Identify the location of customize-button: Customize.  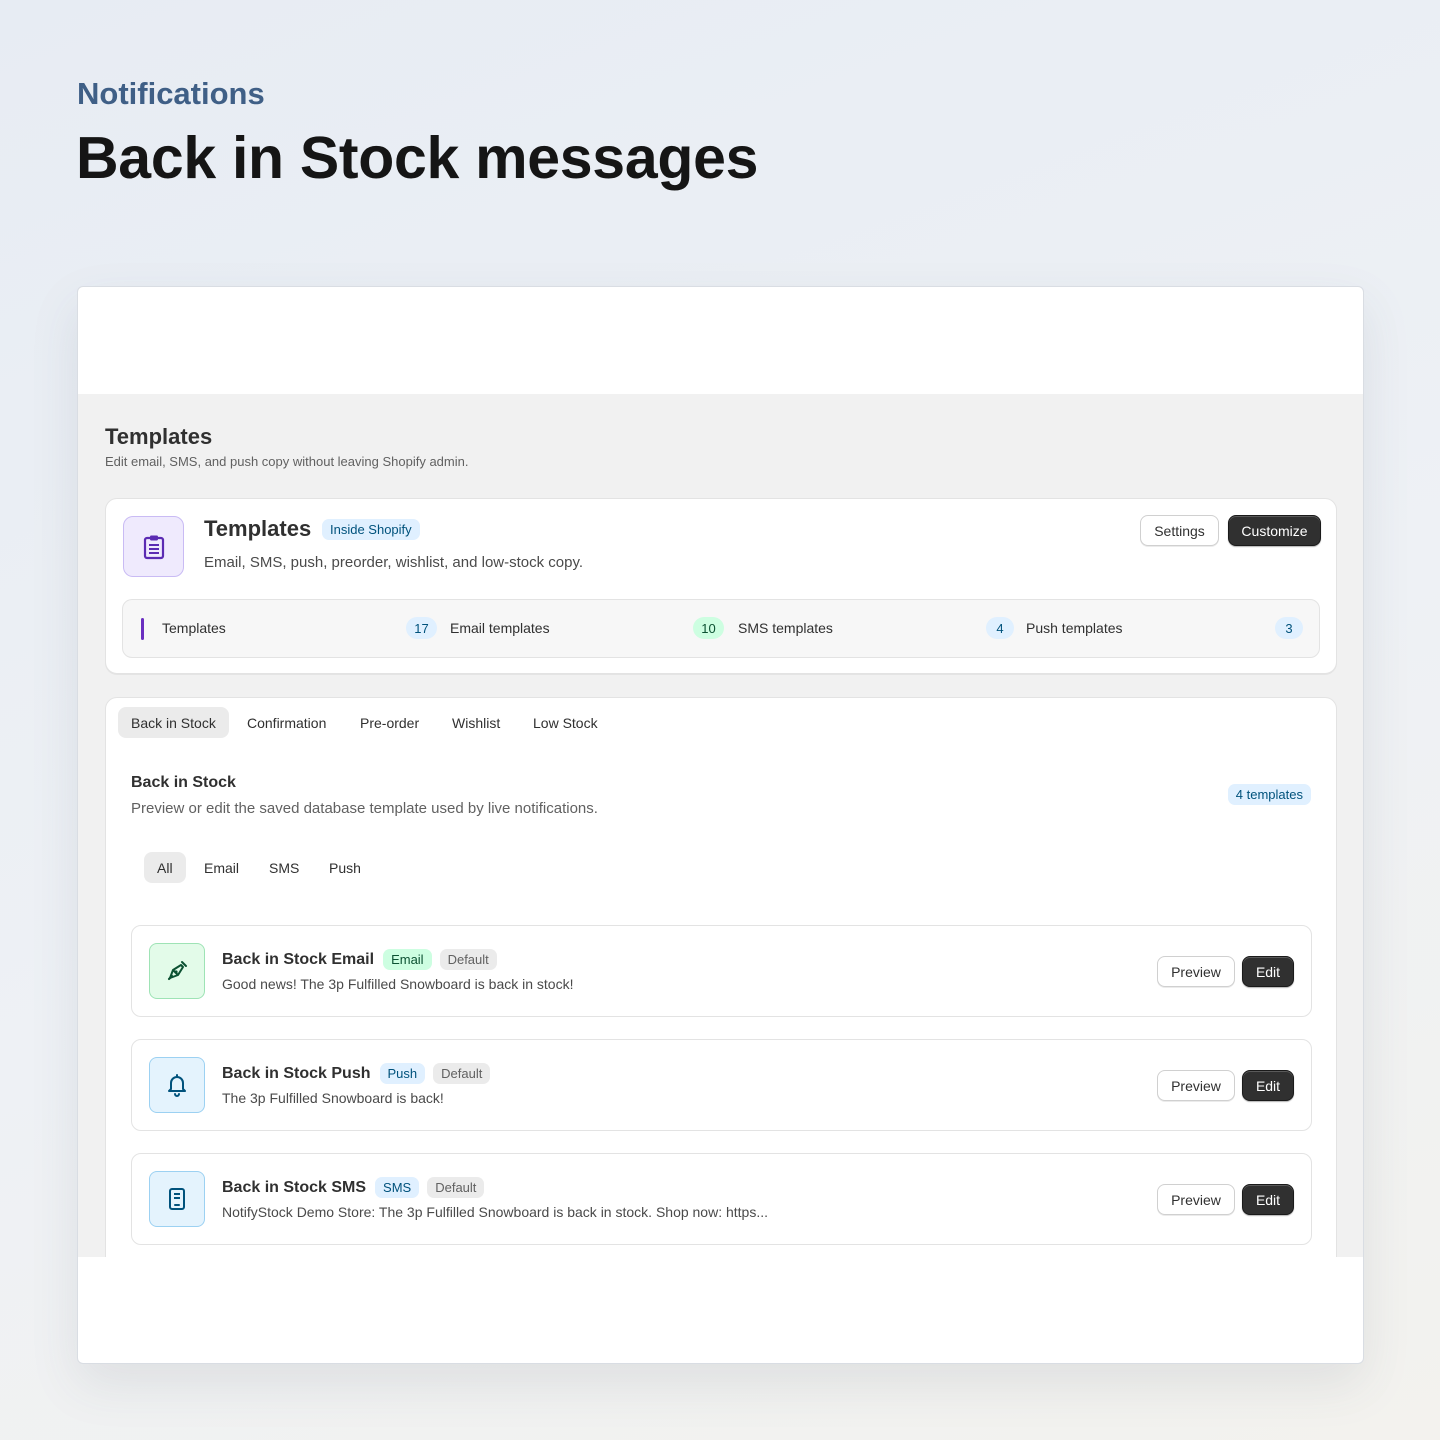
(1274, 530).